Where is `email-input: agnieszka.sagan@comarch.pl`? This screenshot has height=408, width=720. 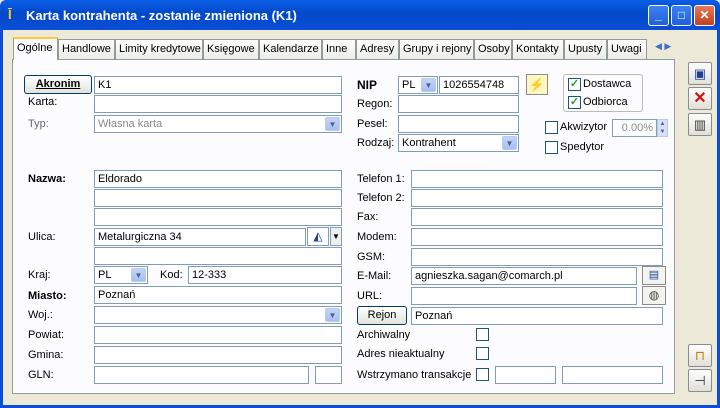
email-input: agnieszka.sagan@comarch.pl is located at coordinates (524, 276).